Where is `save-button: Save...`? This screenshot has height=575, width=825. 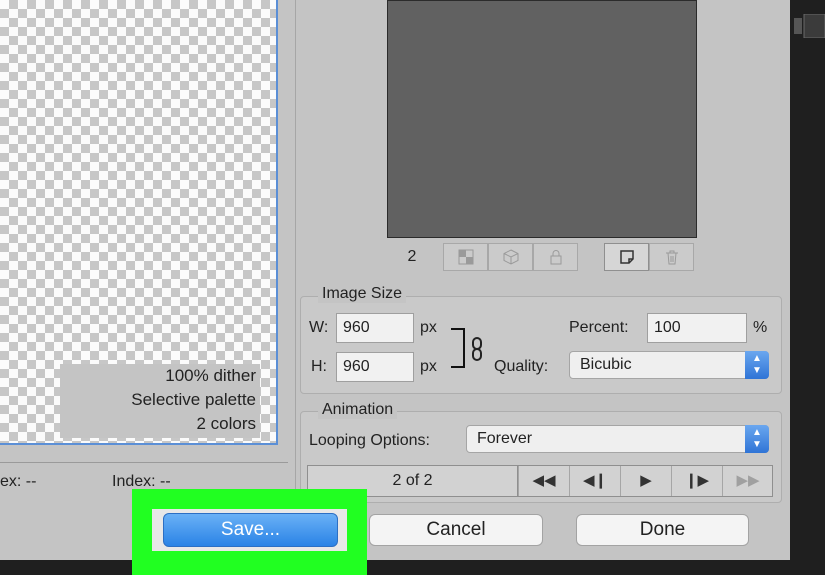 save-button: Save... is located at coordinates (250, 530).